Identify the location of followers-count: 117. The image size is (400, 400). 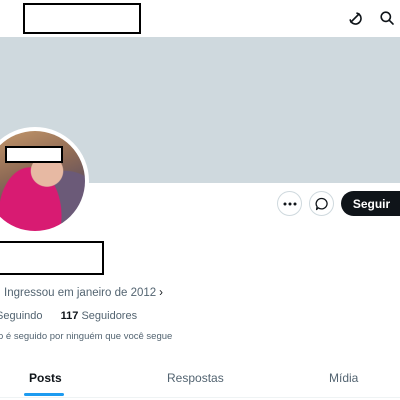
(69, 316).